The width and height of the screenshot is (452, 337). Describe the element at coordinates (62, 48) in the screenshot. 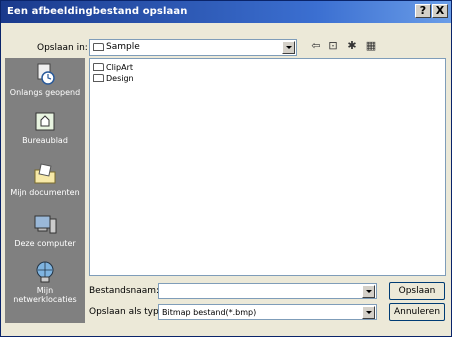

I see `save-in-label: Opslaan in:` at that location.